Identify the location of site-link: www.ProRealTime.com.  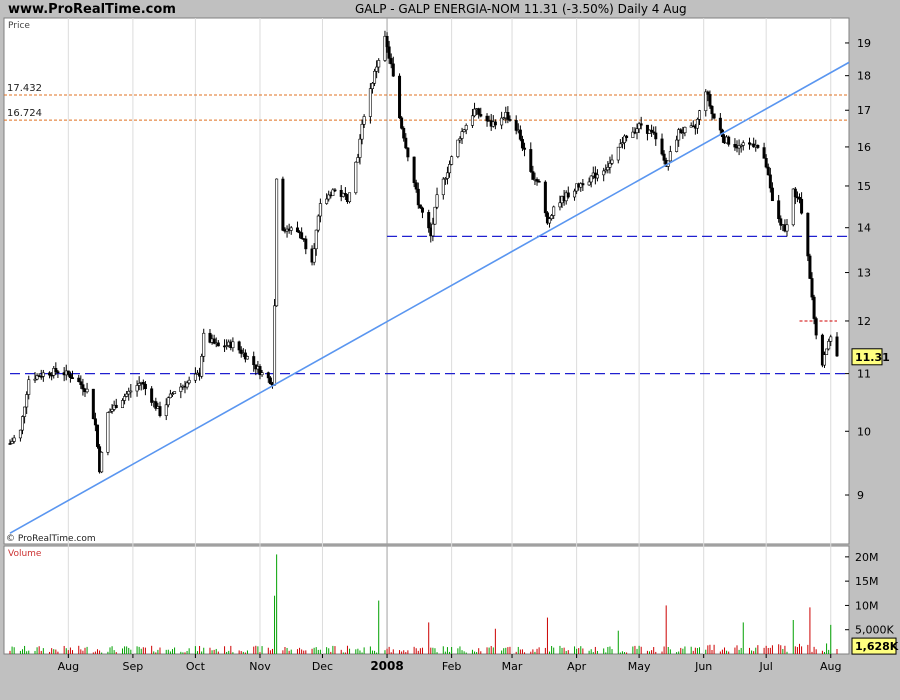
(92, 9).